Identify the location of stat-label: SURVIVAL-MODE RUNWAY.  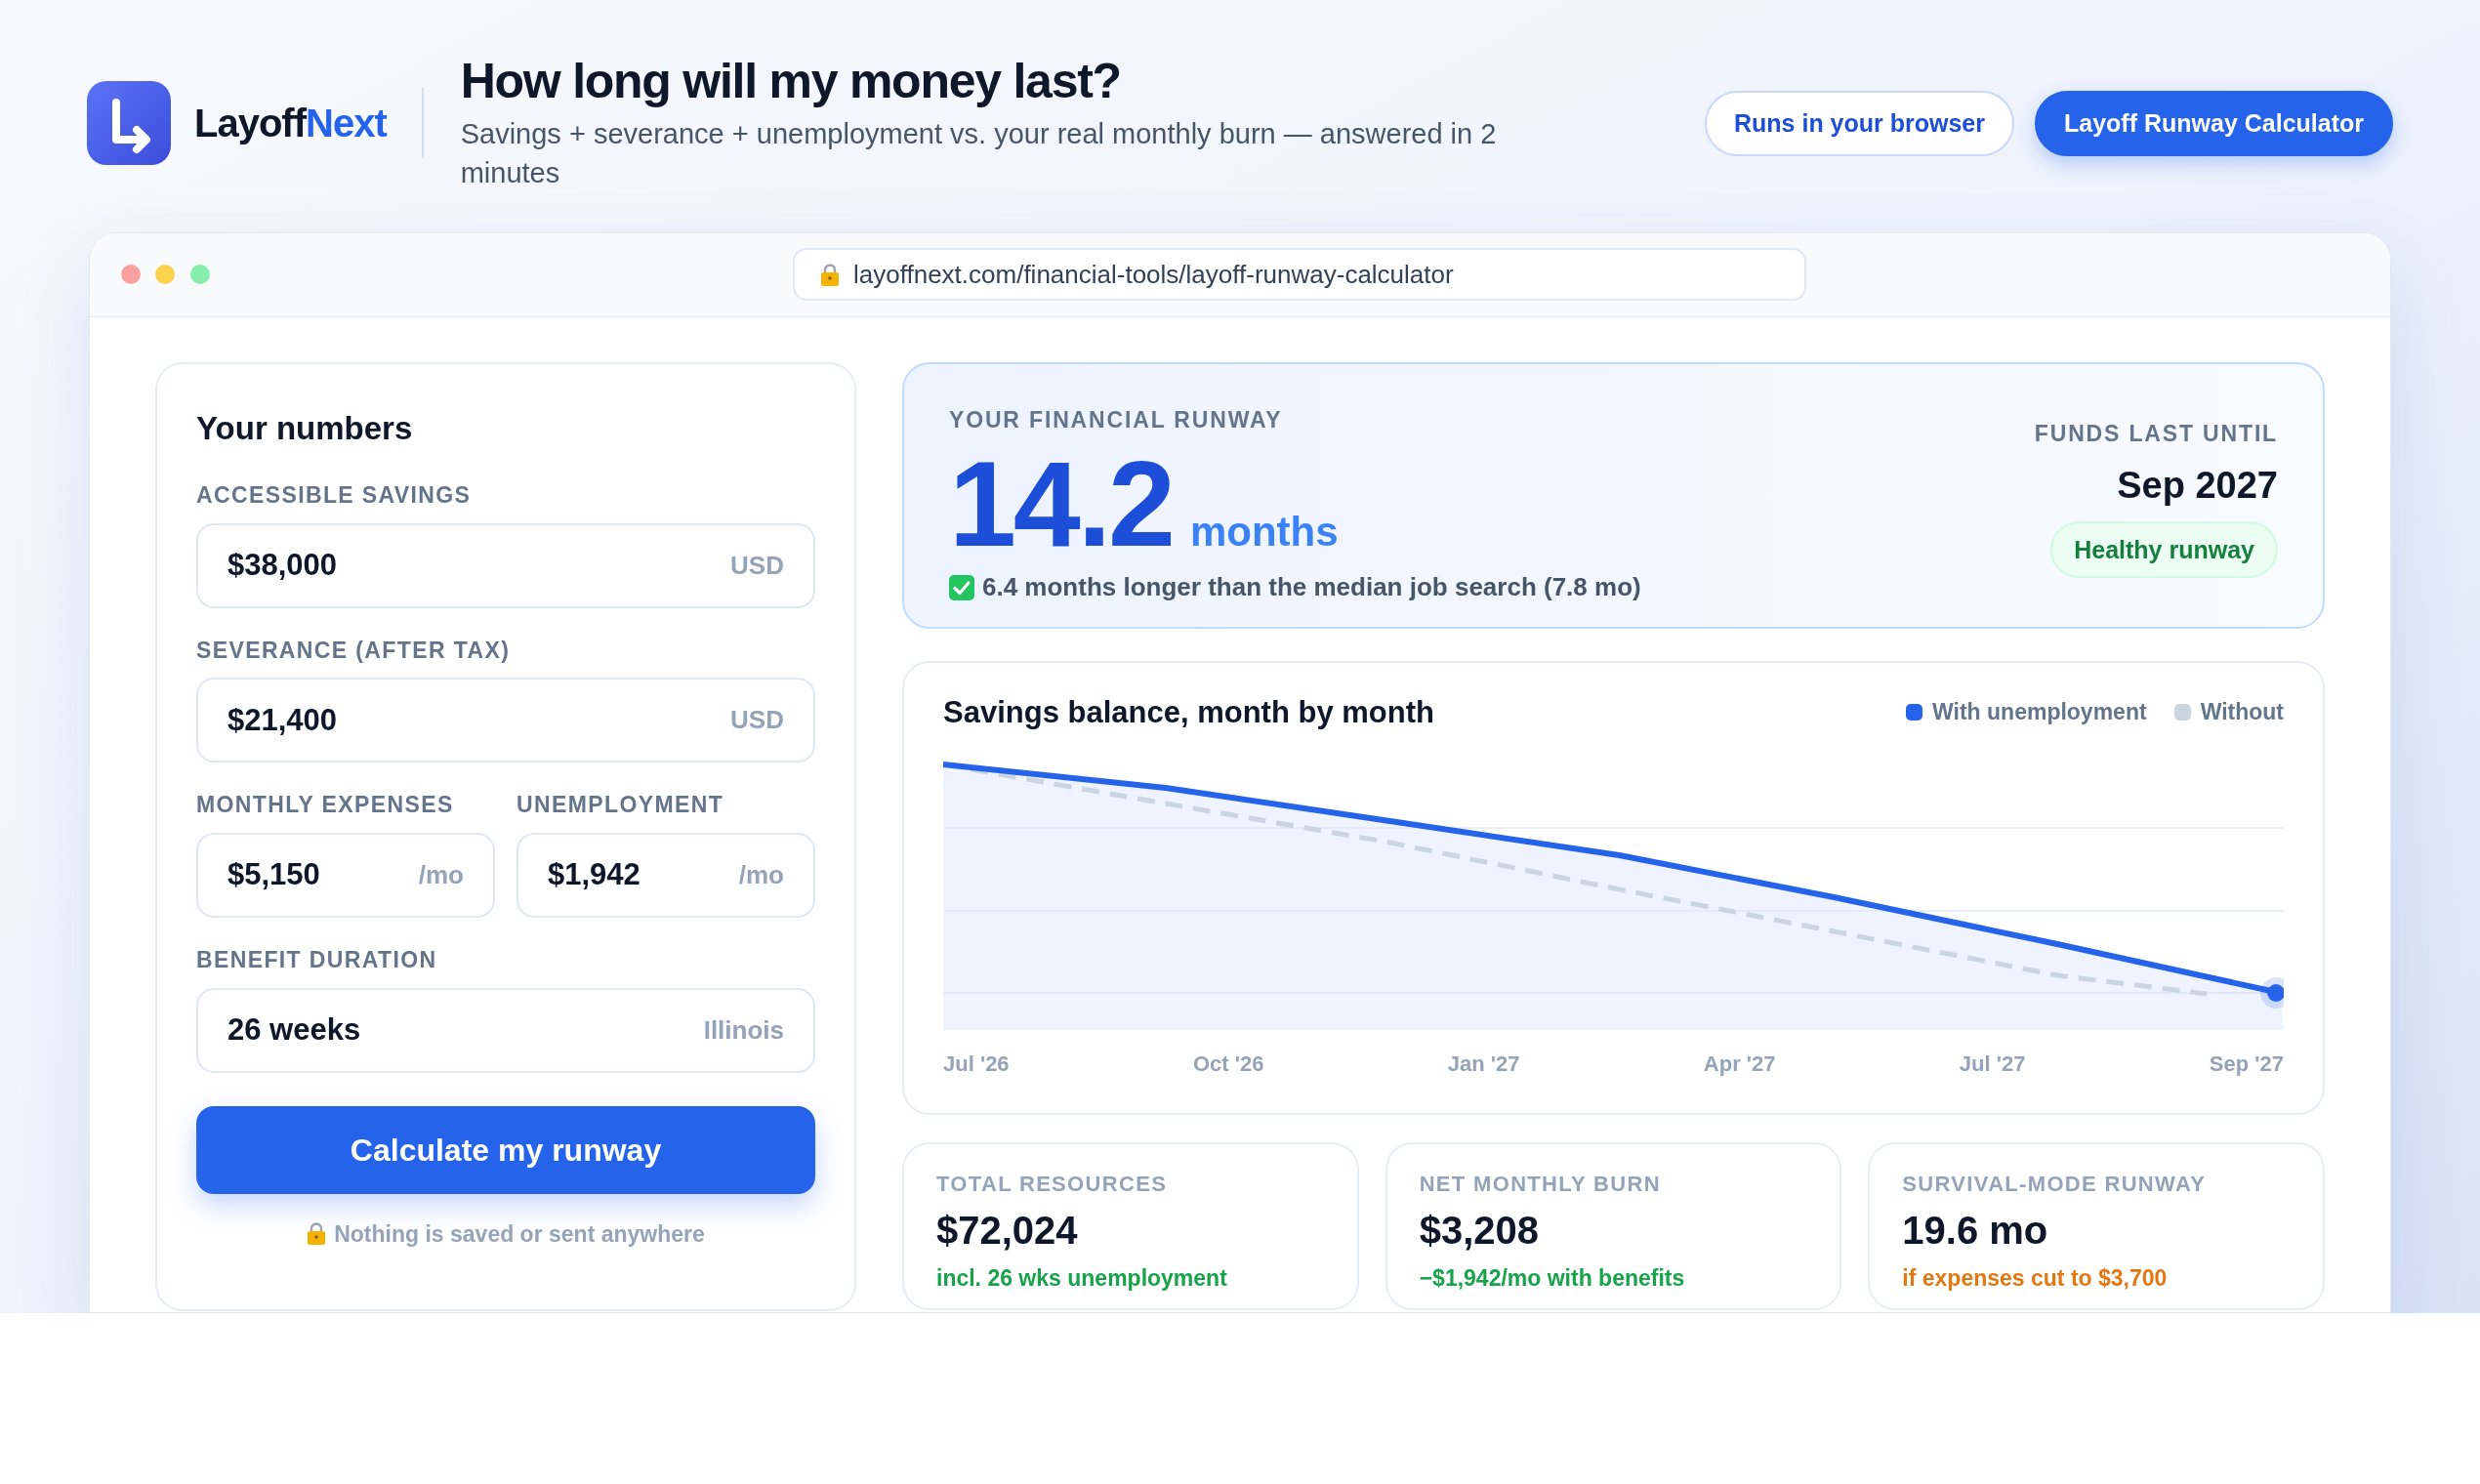
(2055, 1185).